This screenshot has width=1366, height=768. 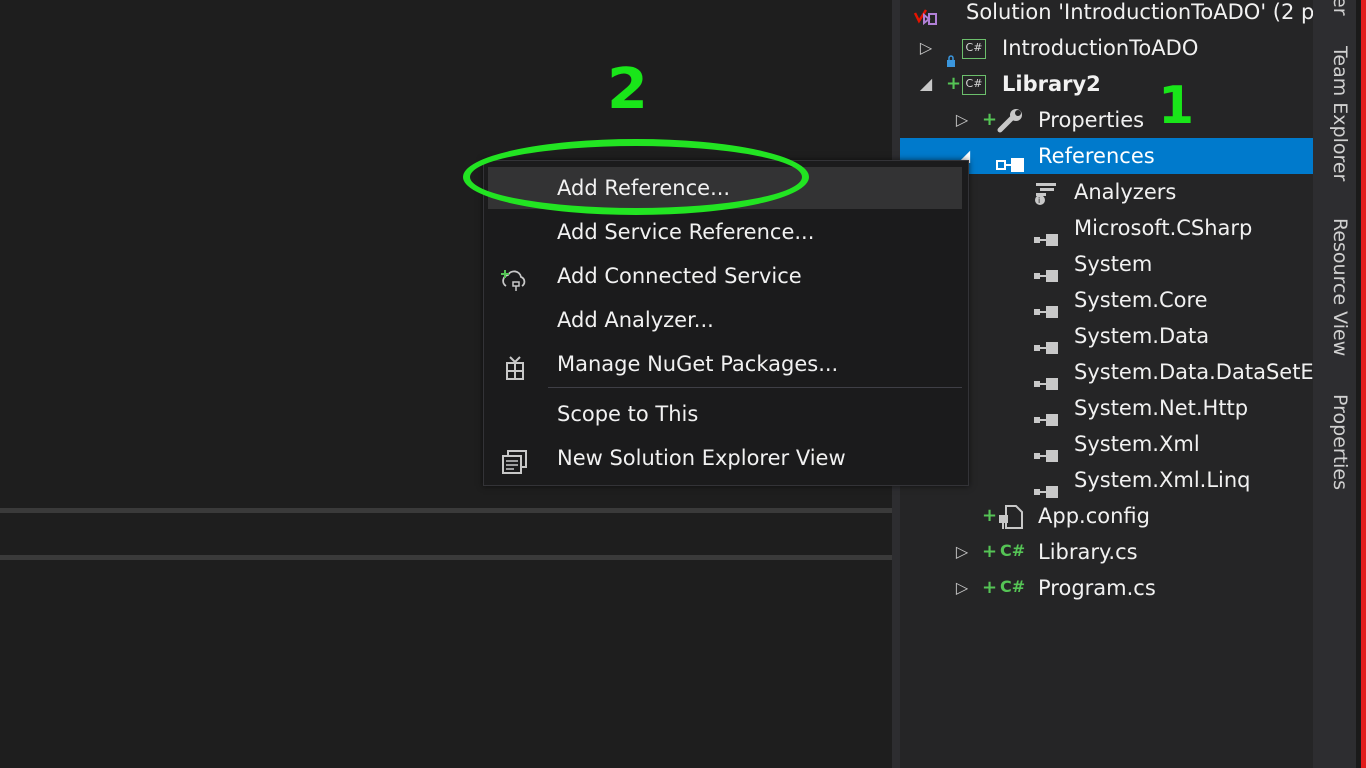 What do you see at coordinates (1363, 384) in the screenshot?
I see `red-accent-strip` at bounding box center [1363, 384].